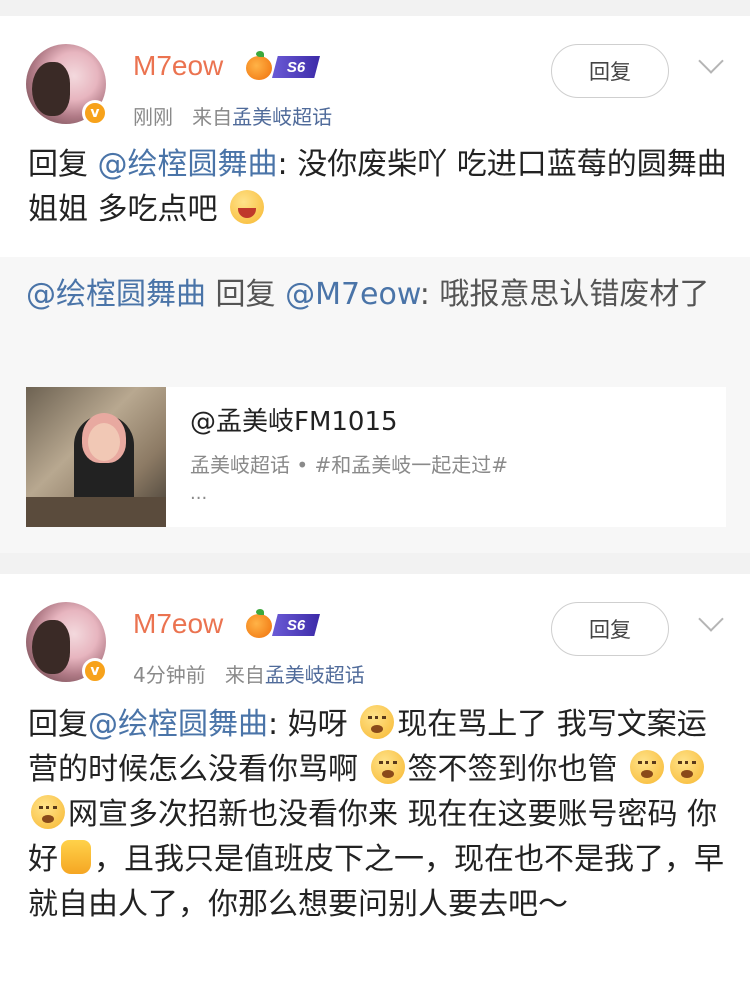 This screenshot has height=989, width=750. Describe the element at coordinates (246, 294) in the screenshot. I see `quote-reply-word: 回复` at that location.